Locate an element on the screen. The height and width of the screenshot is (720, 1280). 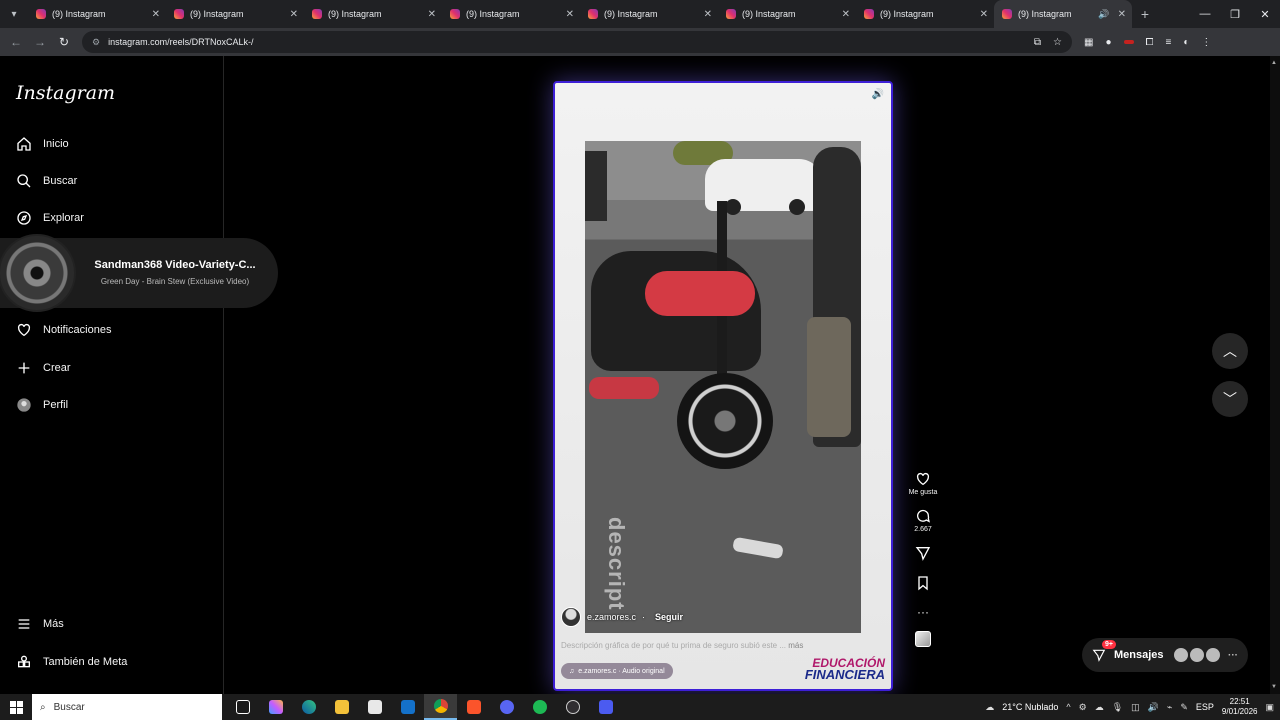
close-window-icon: ✕ is located at coordinates (1265, 14).